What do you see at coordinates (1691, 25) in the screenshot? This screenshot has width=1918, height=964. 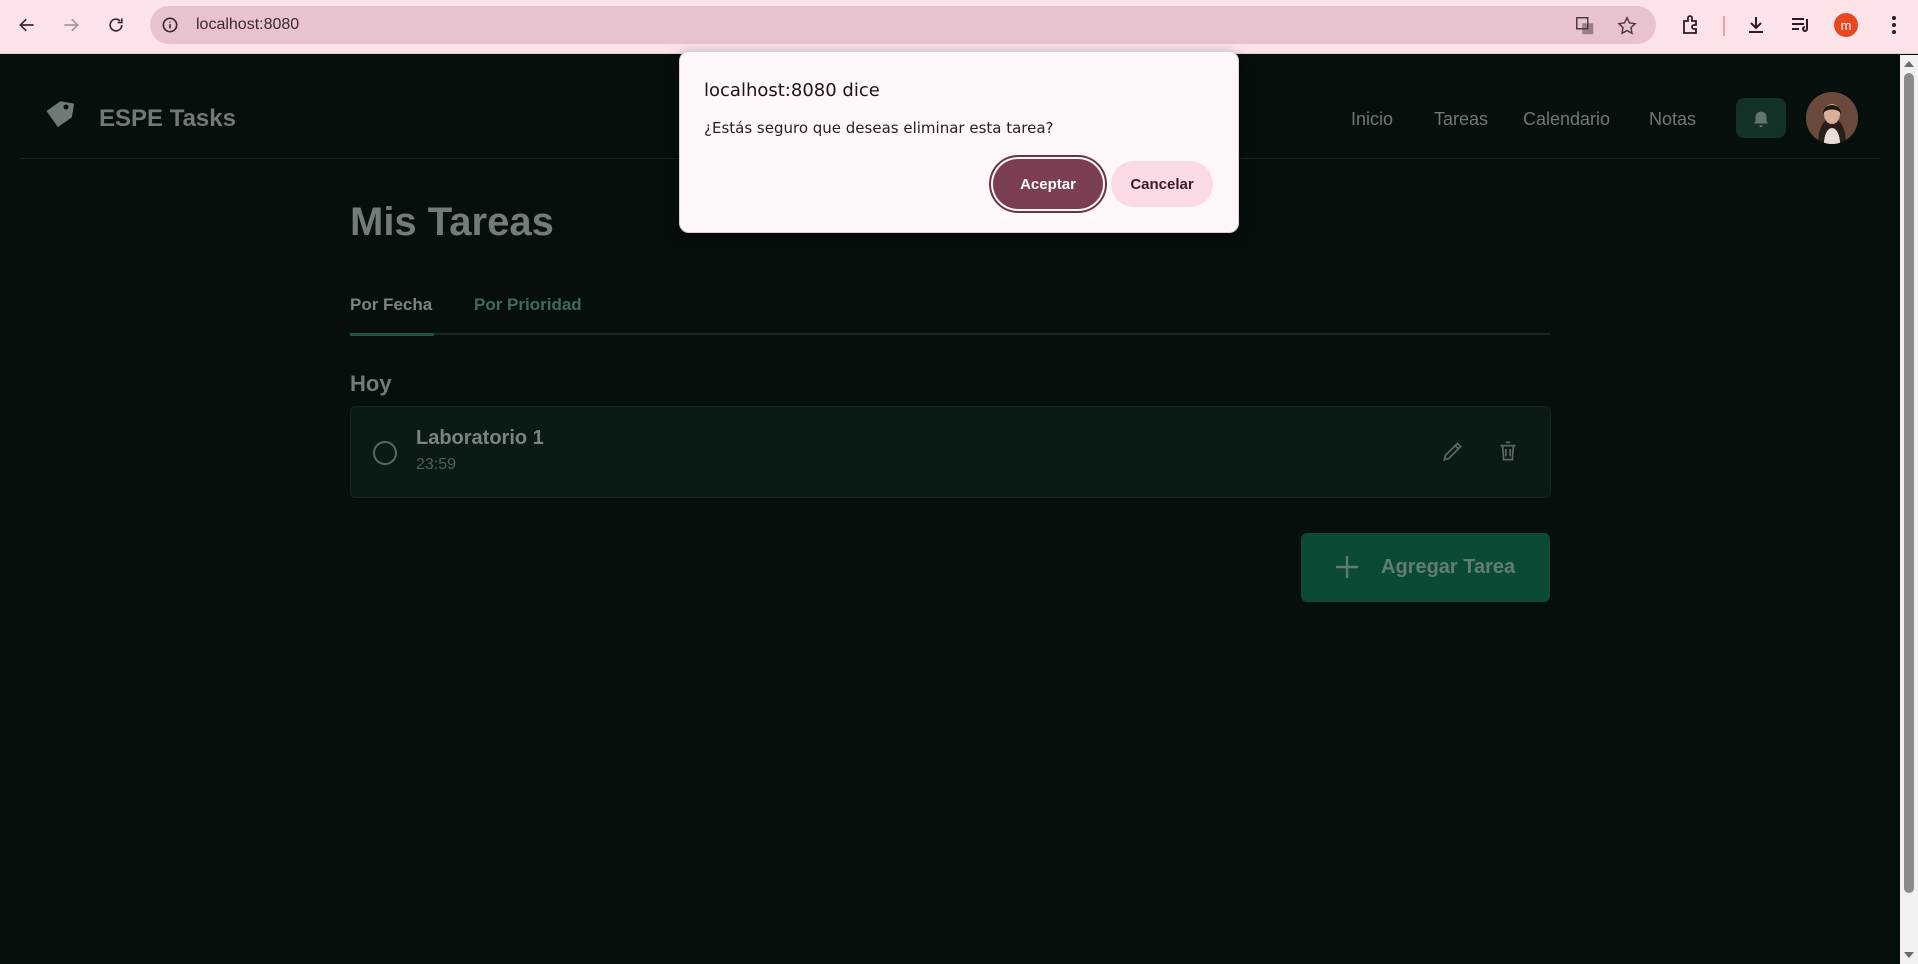 I see `extensions-icon` at bounding box center [1691, 25].